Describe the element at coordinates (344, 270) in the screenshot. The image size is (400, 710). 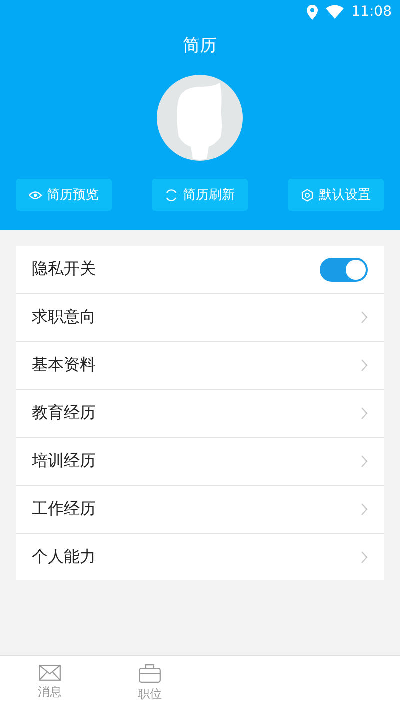
I see `toggle-switch` at that location.